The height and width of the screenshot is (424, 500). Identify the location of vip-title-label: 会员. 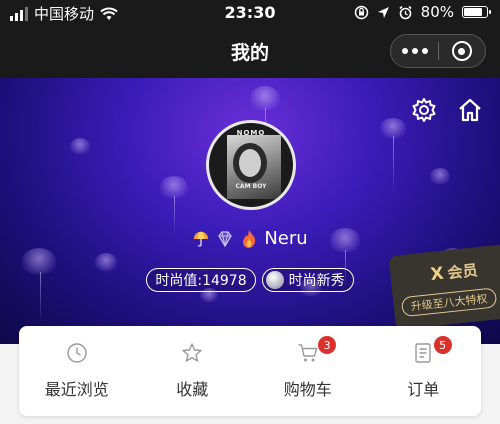
(462, 272).